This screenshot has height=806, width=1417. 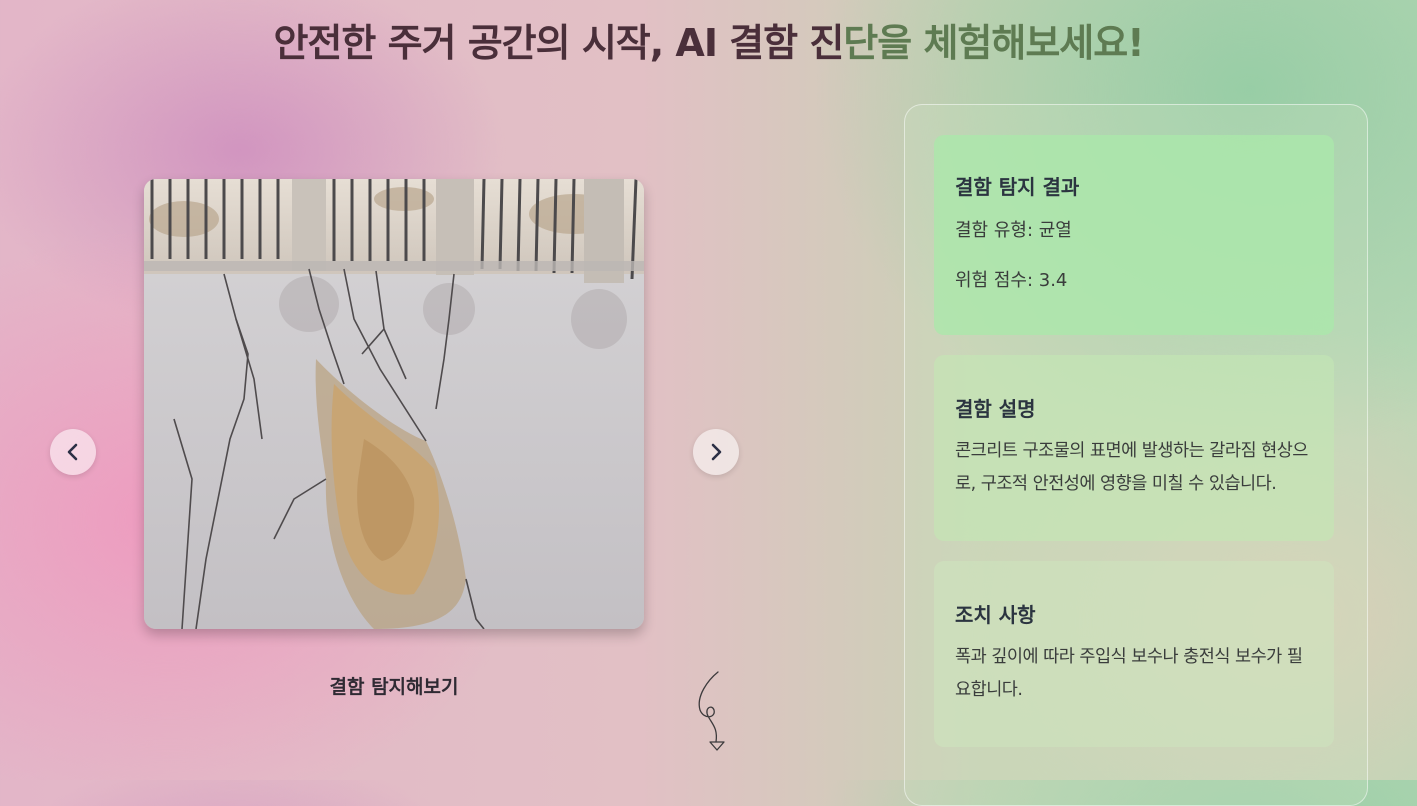 I want to click on chevron-right-icon, so click(x=716, y=452).